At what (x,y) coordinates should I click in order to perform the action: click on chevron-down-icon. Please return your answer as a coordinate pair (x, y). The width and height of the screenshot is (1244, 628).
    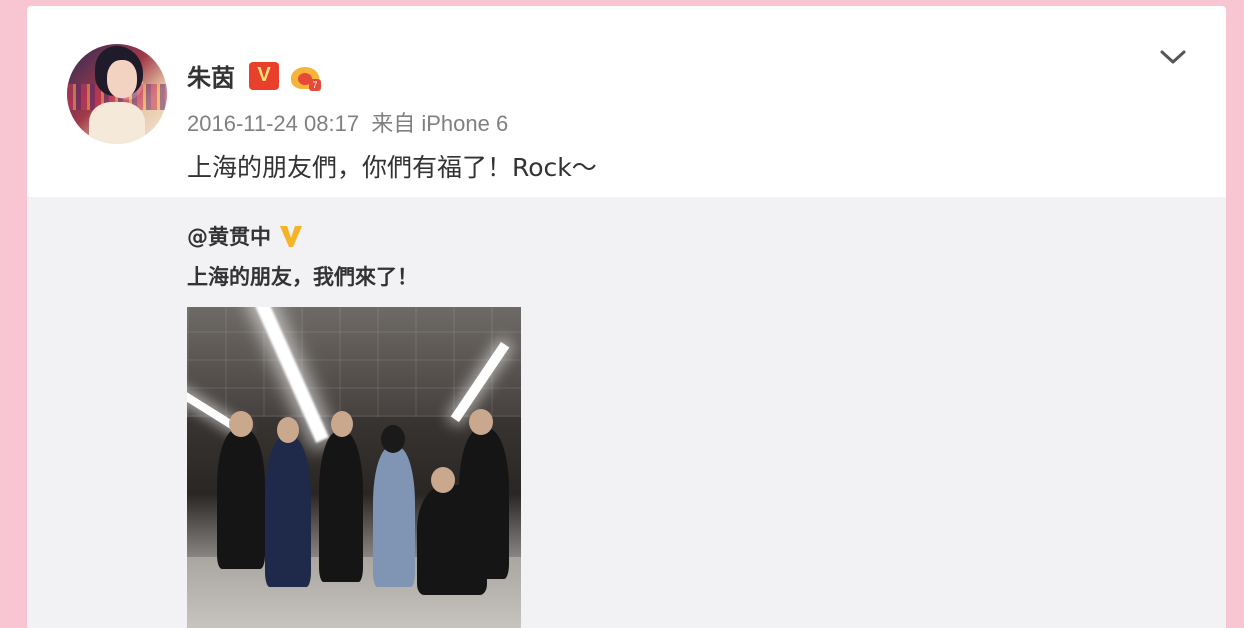
    Looking at the image, I should click on (1173, 57).